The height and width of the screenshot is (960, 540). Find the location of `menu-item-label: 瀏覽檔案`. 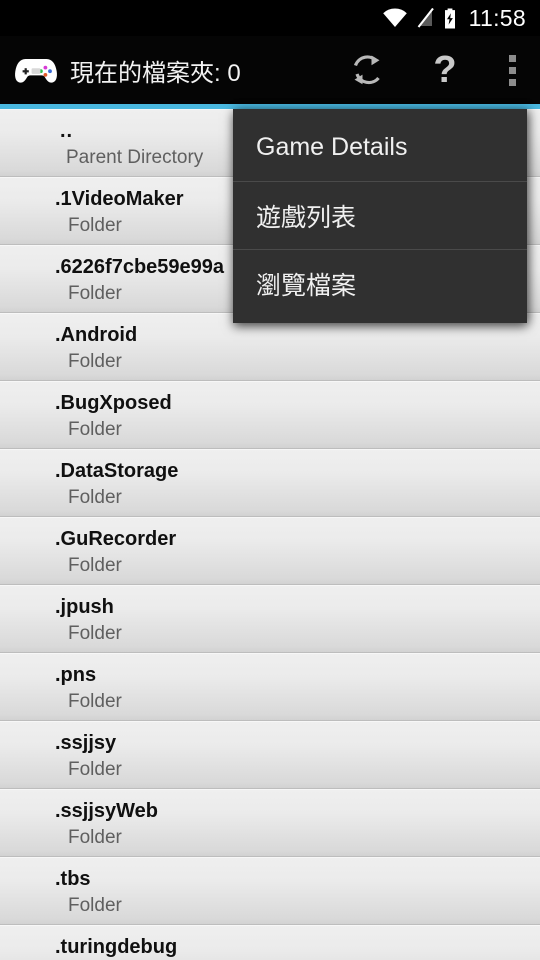

menu-item-label: 瀏覽檔案 is located at coordinates (306, 285).